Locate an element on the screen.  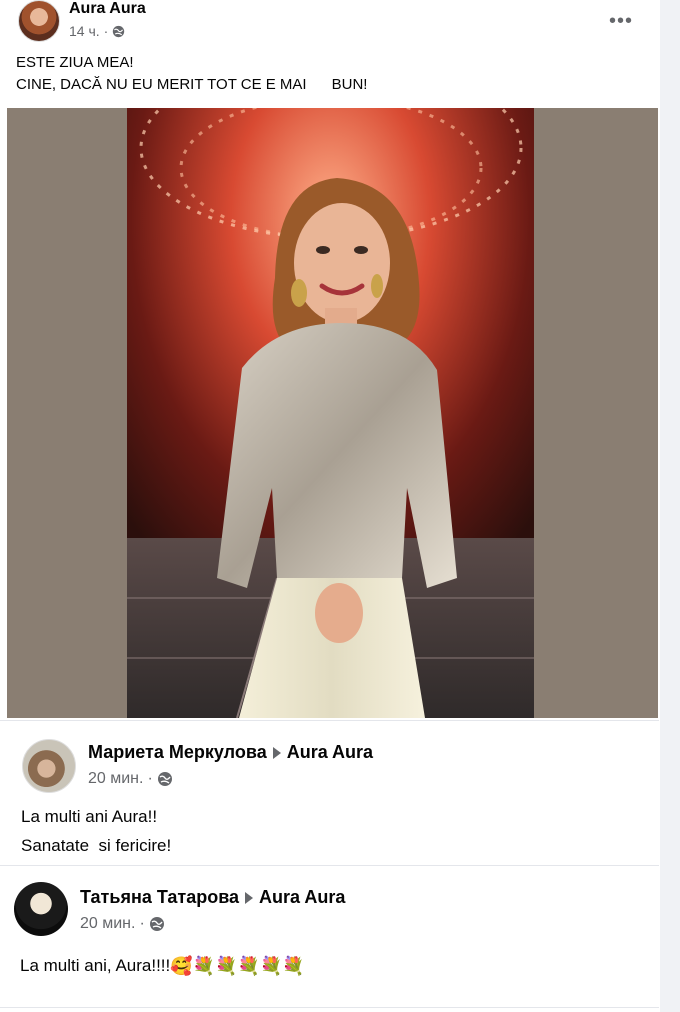
post-meta: 14 ч. · is located at coordinates (97, 31).